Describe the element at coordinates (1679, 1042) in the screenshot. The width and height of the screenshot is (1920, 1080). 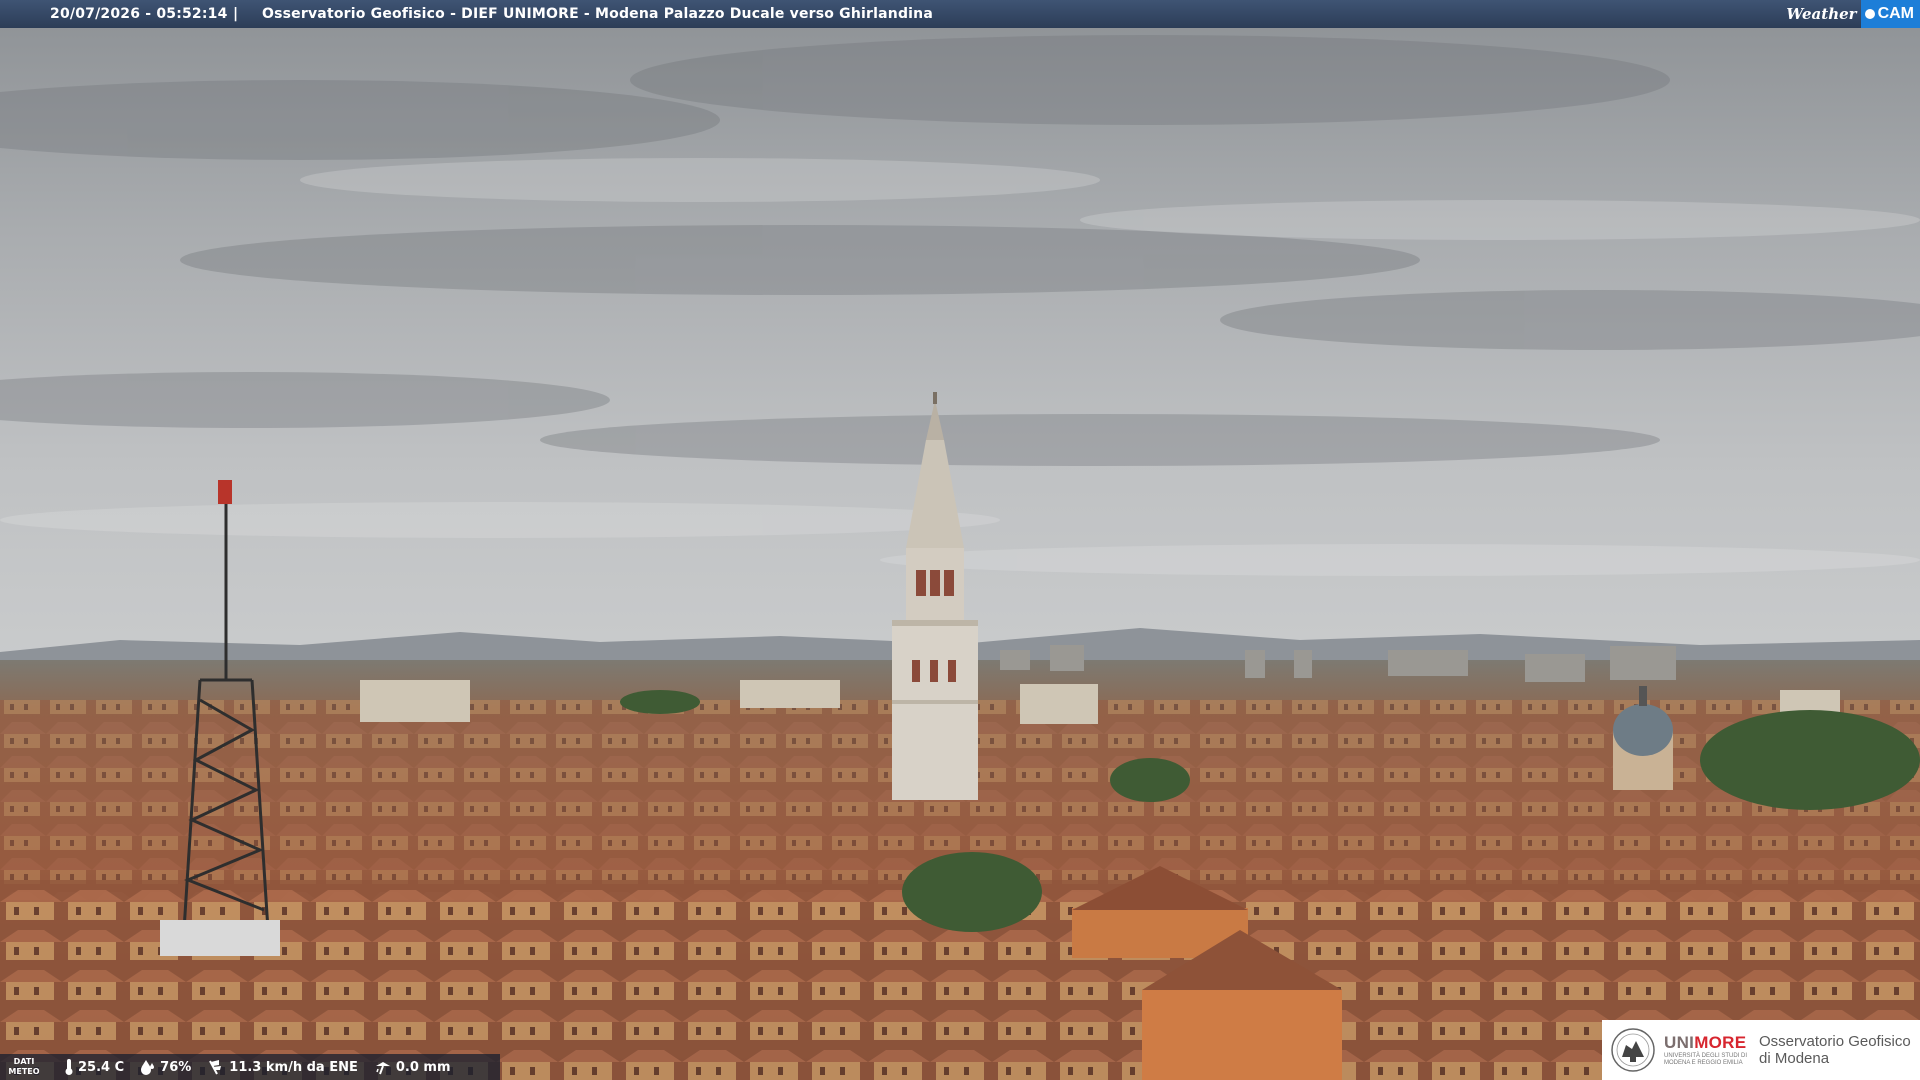
I see `unimore-name-uni: UNI` at that location.